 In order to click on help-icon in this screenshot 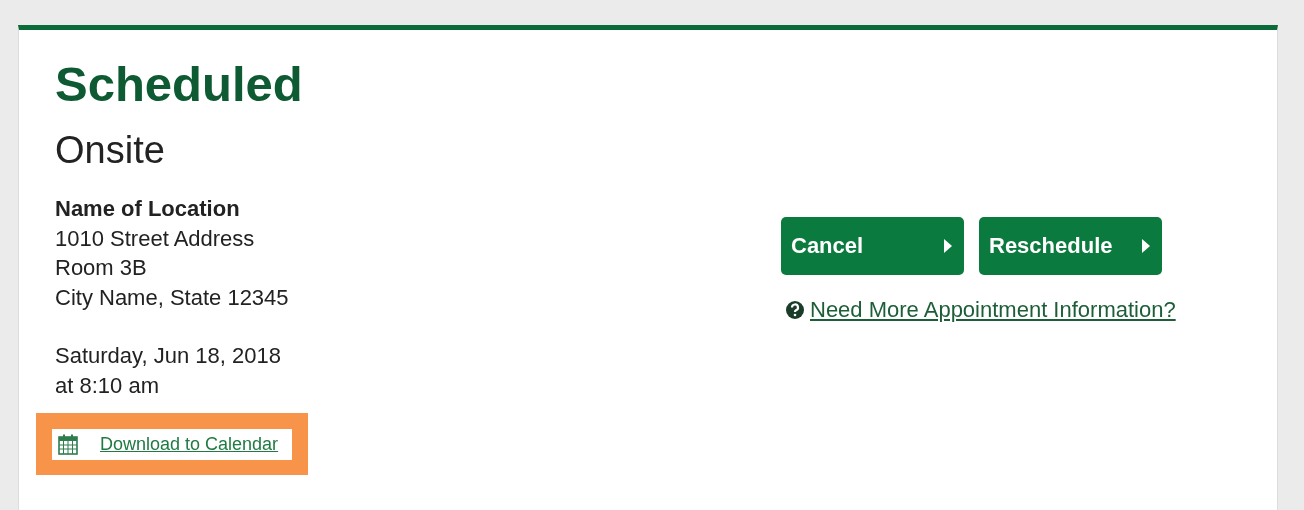, I will do `click(795, 310)`.